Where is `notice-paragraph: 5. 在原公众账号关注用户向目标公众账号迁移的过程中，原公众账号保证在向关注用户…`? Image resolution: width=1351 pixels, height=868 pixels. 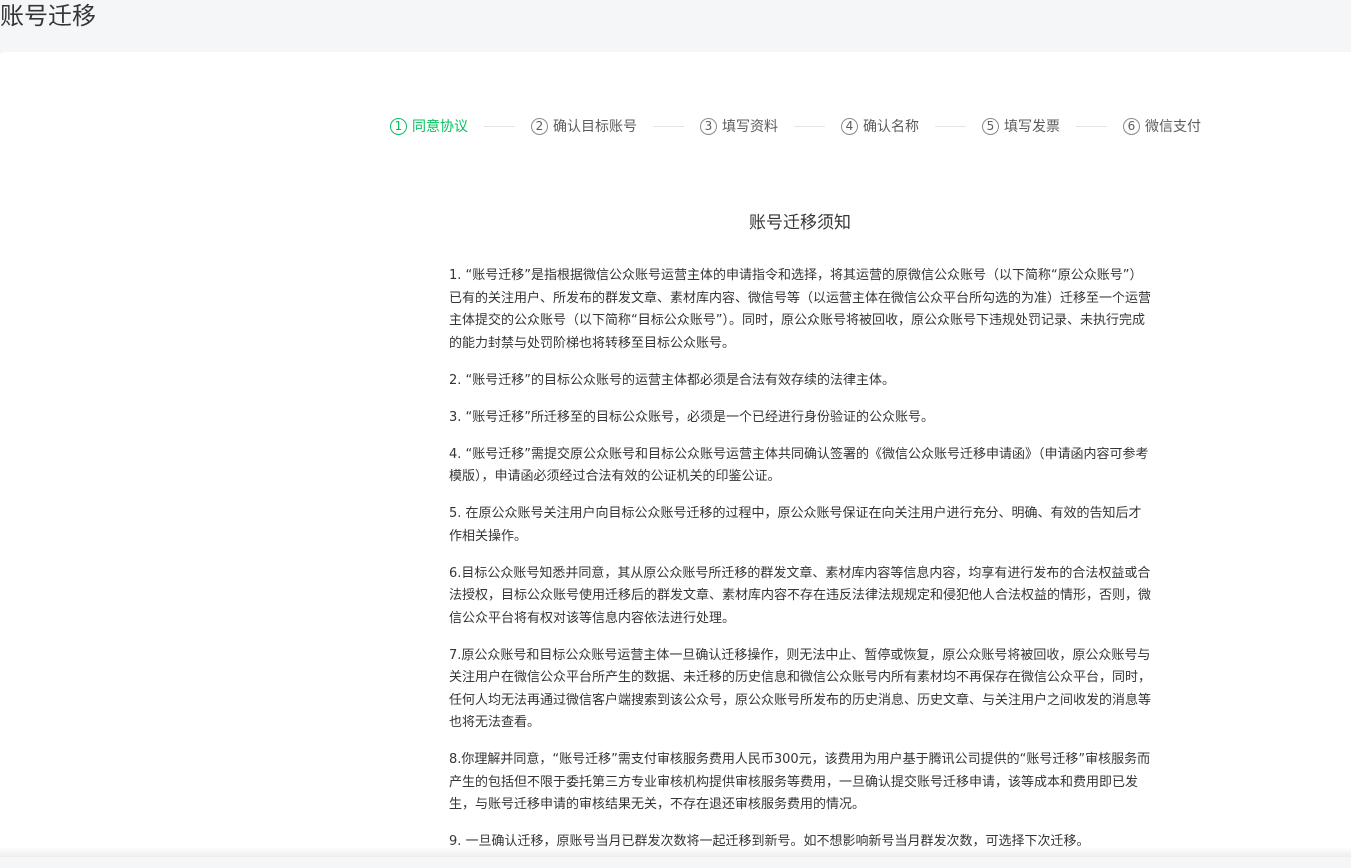
notice-paragraph: 5. 在原公众账号关注用户向目标公众账号迁移的过程中，原公众账号保证在向关注用户… is located at coordinates (795, 525).